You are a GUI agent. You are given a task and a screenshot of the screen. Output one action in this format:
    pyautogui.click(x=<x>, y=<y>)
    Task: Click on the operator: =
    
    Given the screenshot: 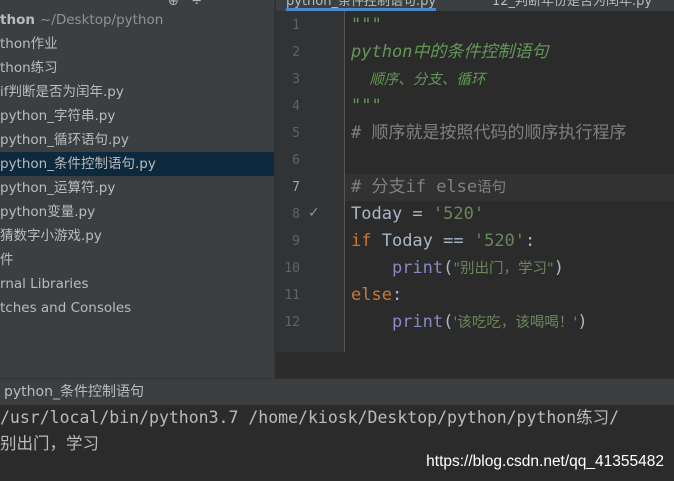 What is the action you would take?
    pyautogui.click(x=417, y=214)
    